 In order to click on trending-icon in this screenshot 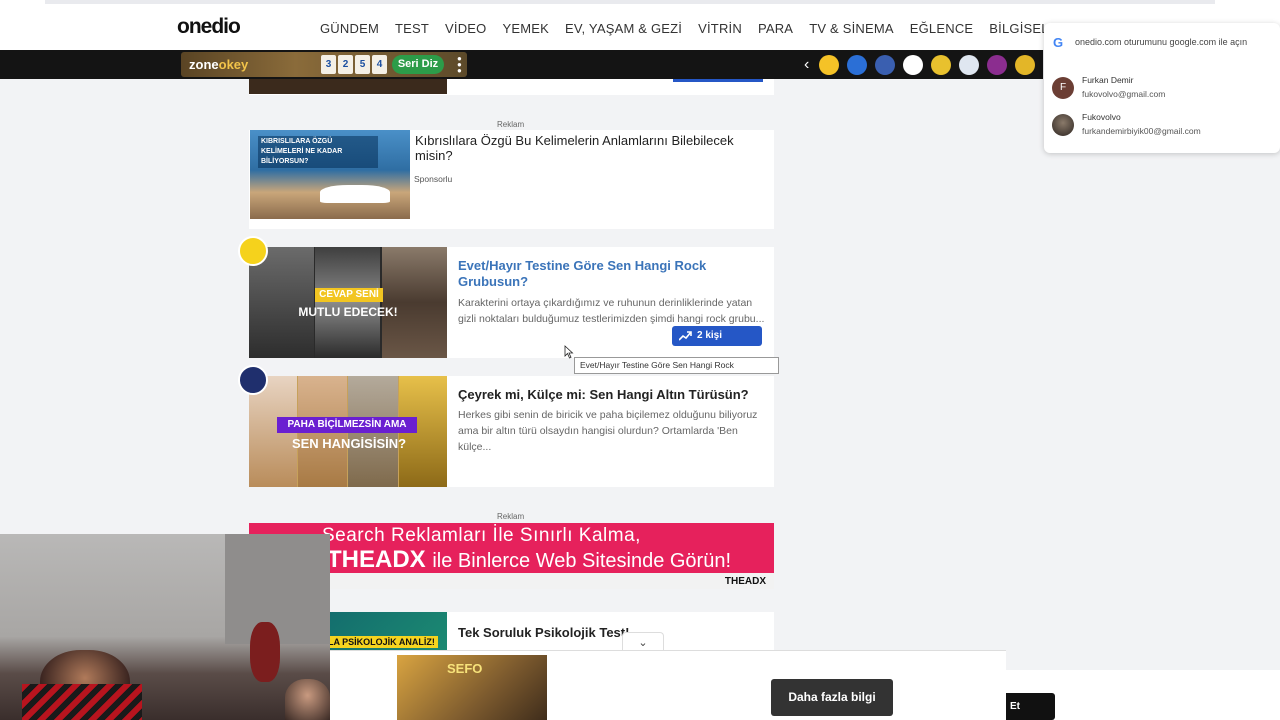, I will do `click(685, 336)`.